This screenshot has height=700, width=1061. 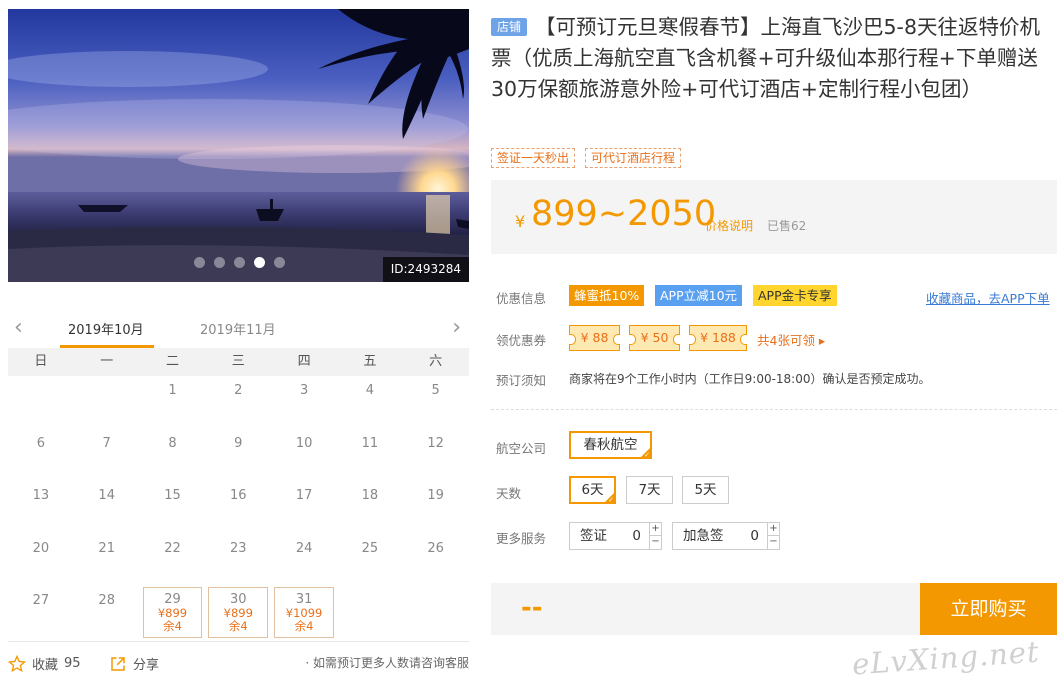 I want to click on calendar-day: 12, so click(x=436, y=455).